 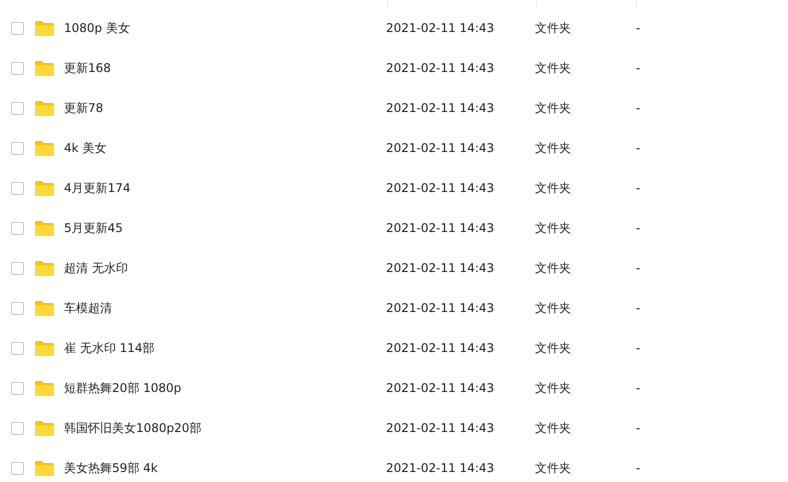 What do you see at coordinates (87, 68) in the screenshot?
I see `file-name: 更新168` at bounding box center [87, 68].